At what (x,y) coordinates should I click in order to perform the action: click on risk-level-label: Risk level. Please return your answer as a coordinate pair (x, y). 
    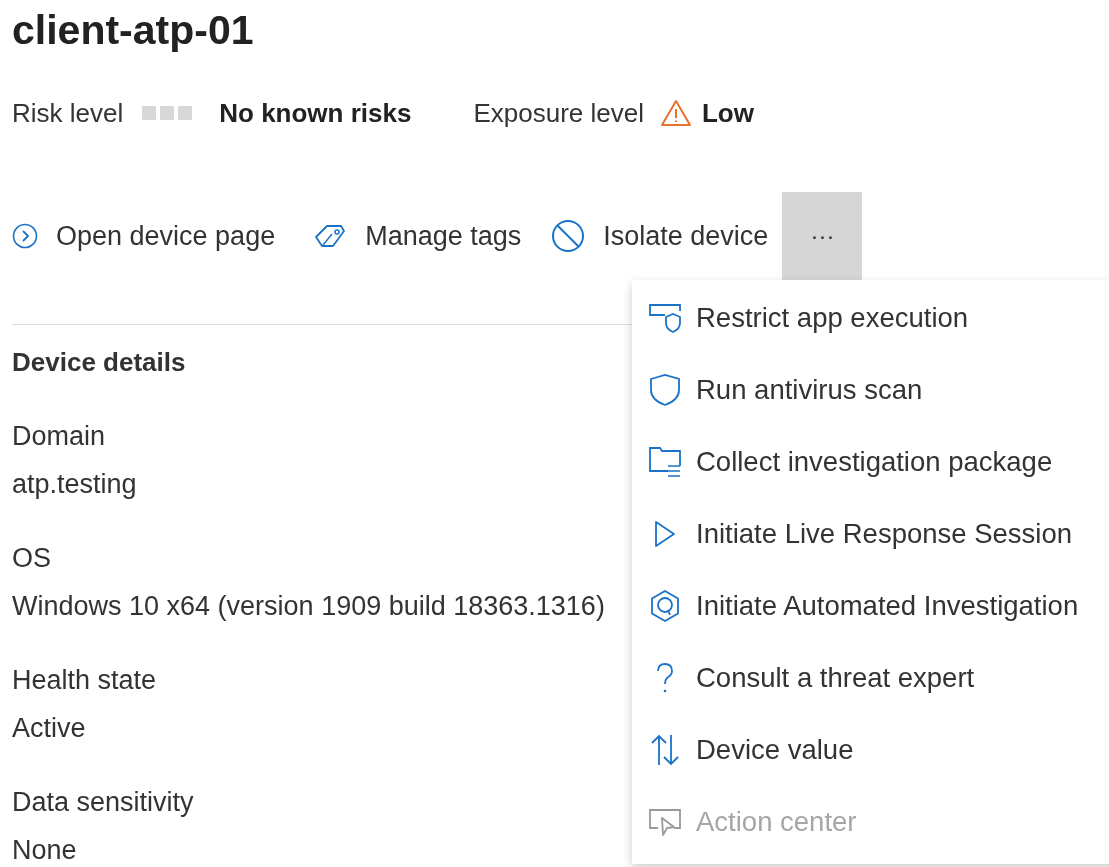
    Looking at the image, I should click on (68, 113).